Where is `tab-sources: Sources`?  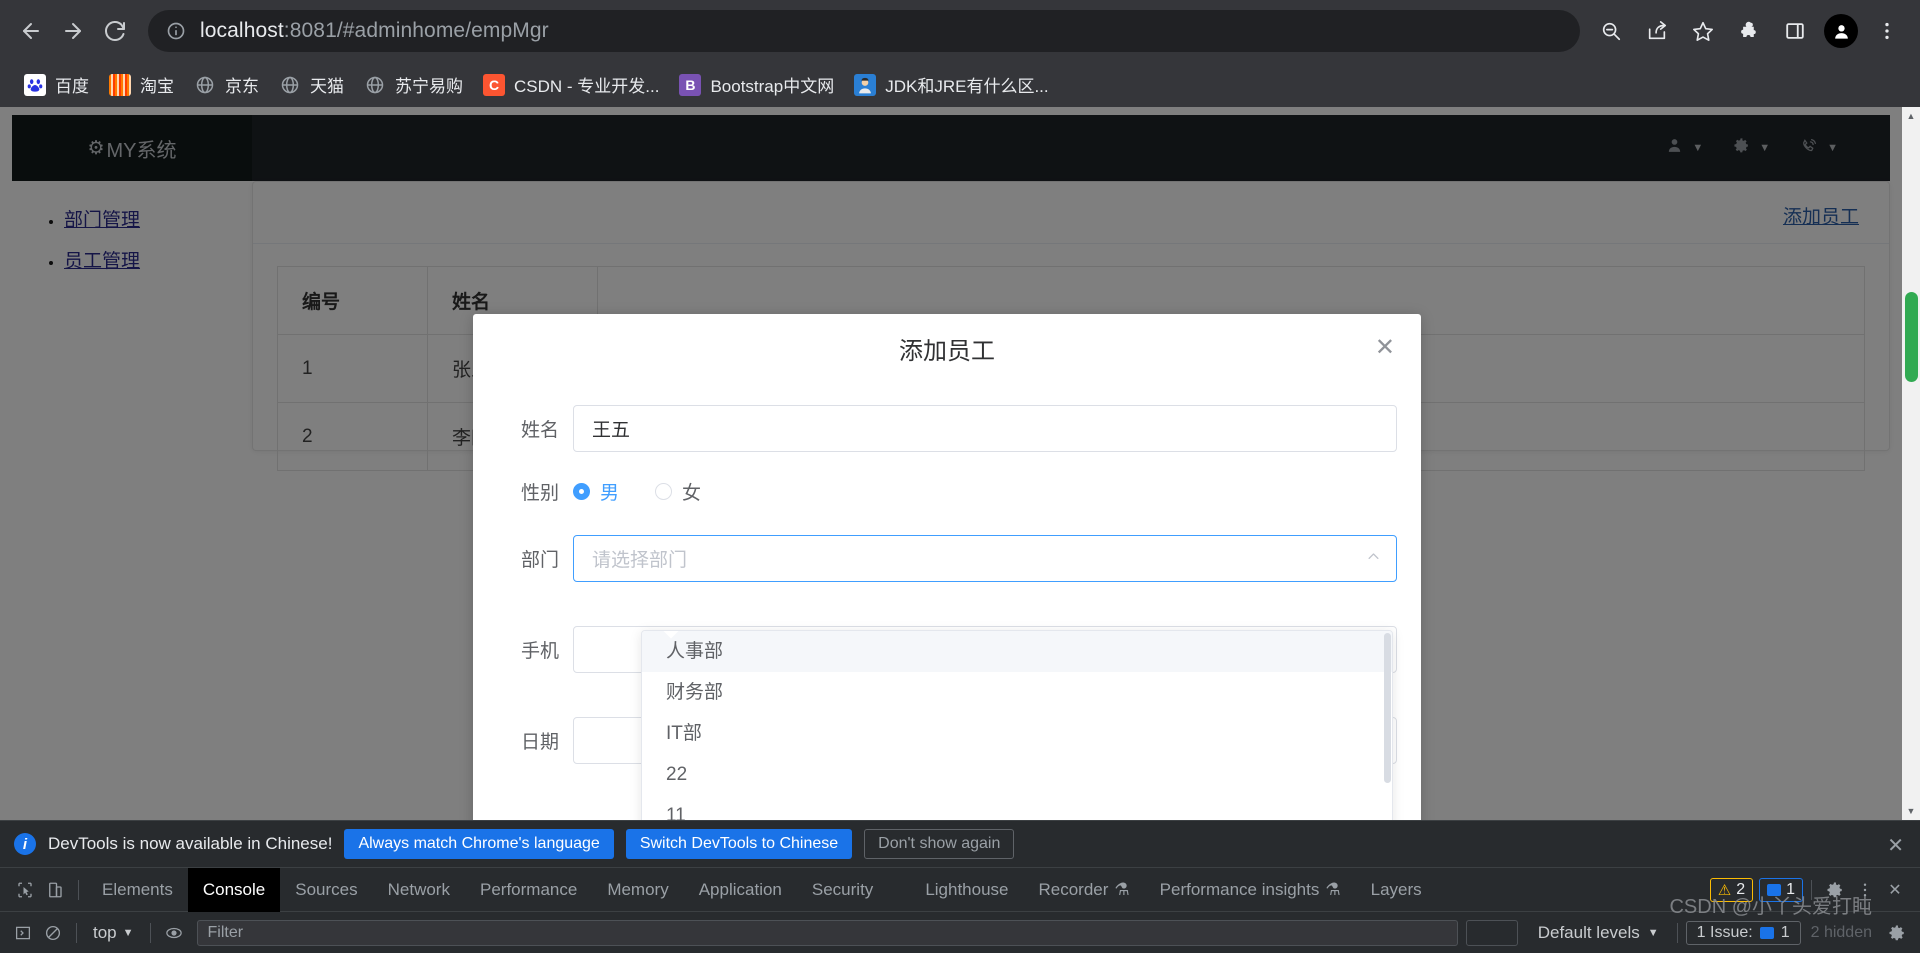
tab-sources: Sources is located at coordinates (326, 890).